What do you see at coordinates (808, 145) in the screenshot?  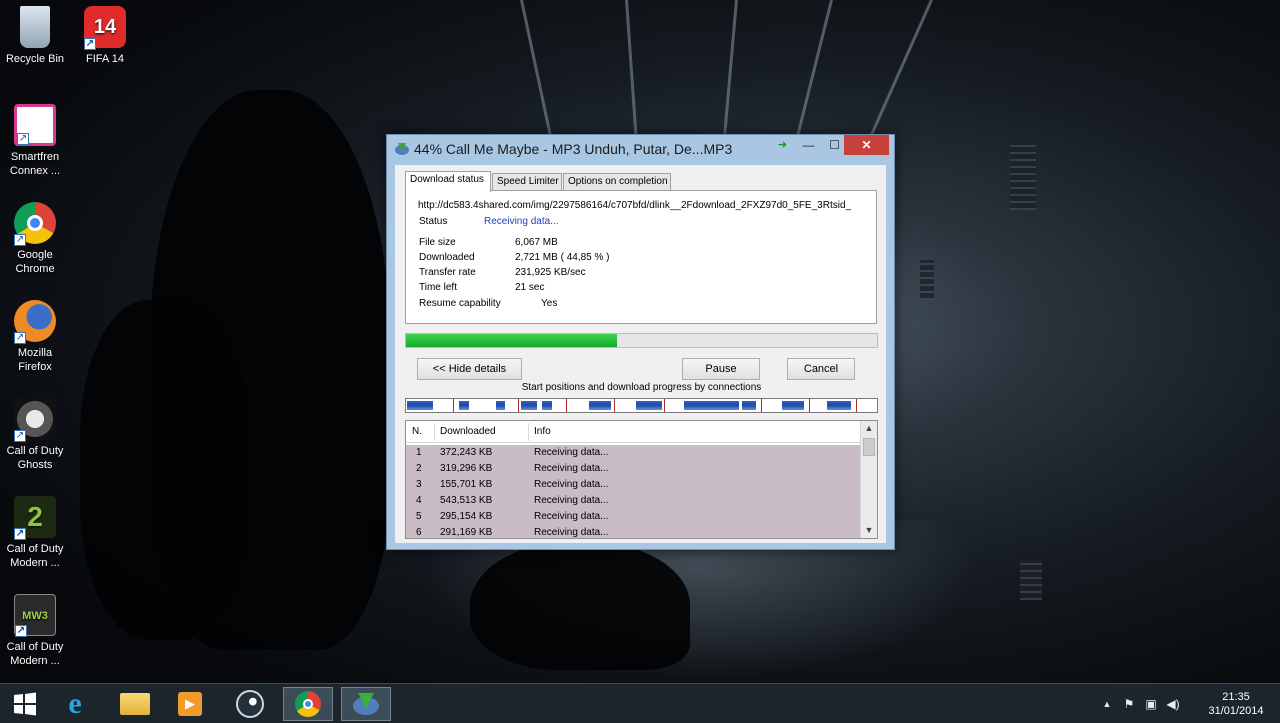 I see `minimize-button: —` at bounding box center [808, 145].